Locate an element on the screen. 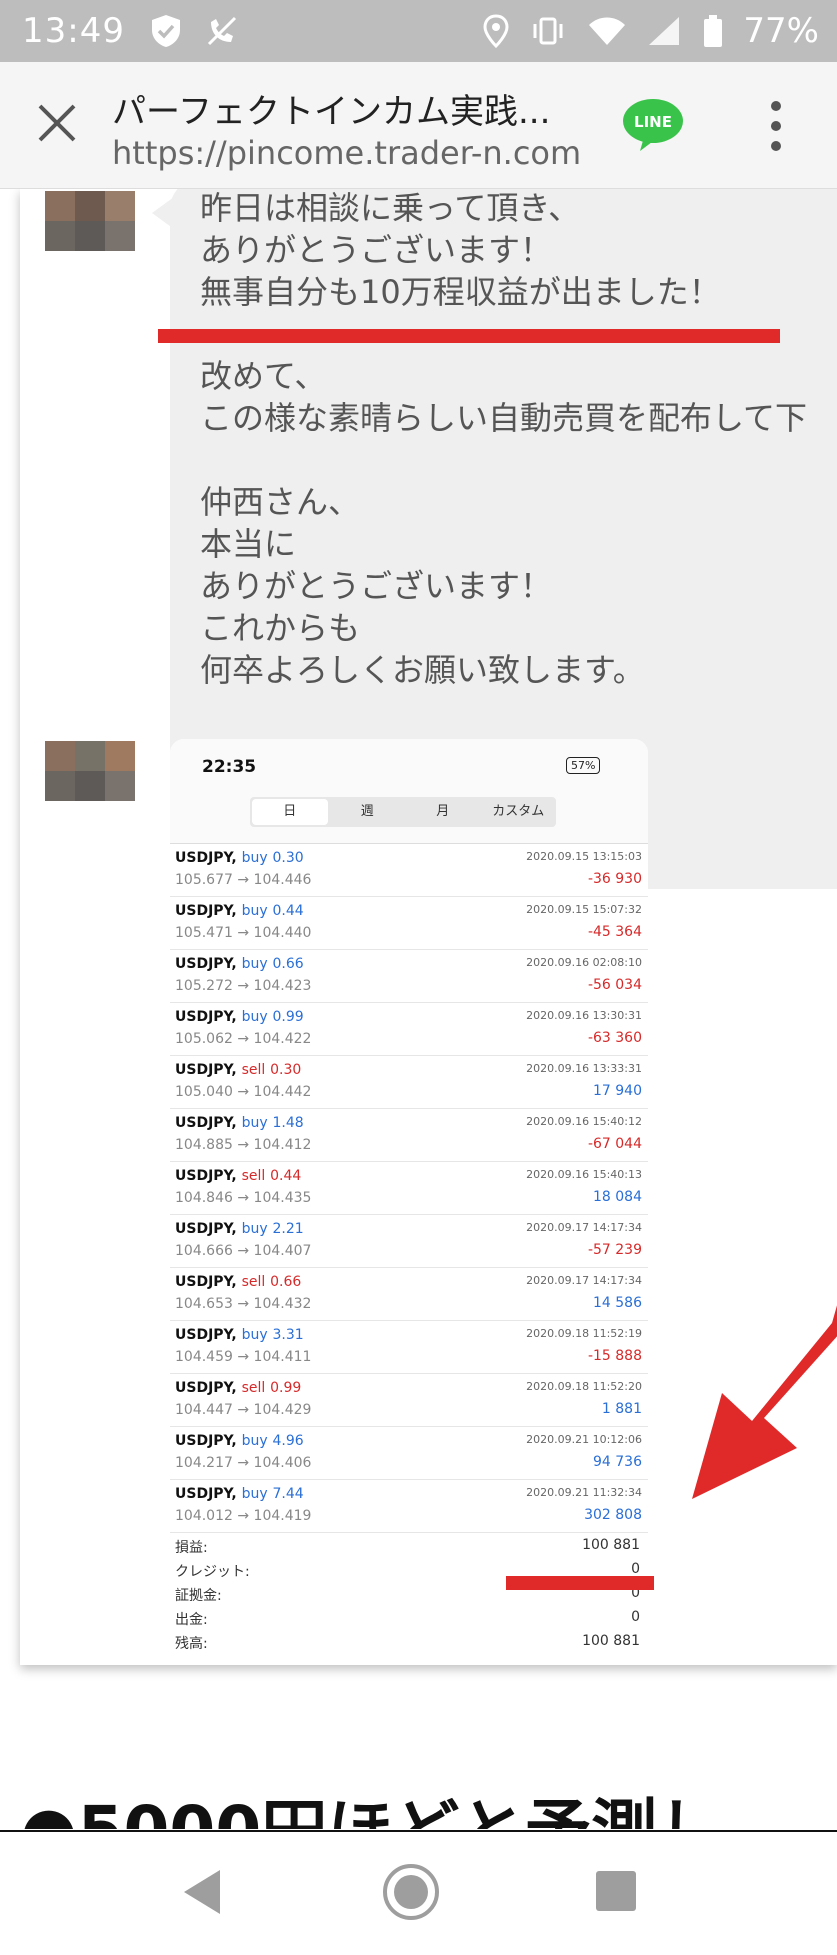  trade-profit: -57 239 is located at coordinates (614, 1250).